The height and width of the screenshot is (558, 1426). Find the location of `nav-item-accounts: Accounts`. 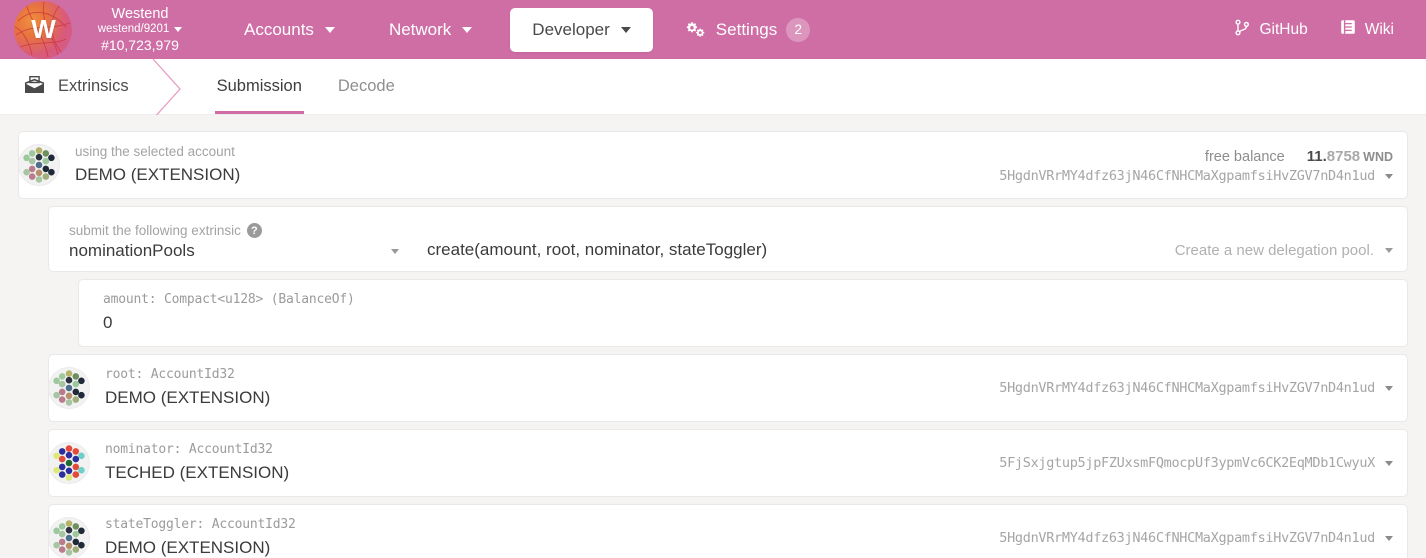

nav-item-accounts: Accounts is located at coordinates (289, 30).